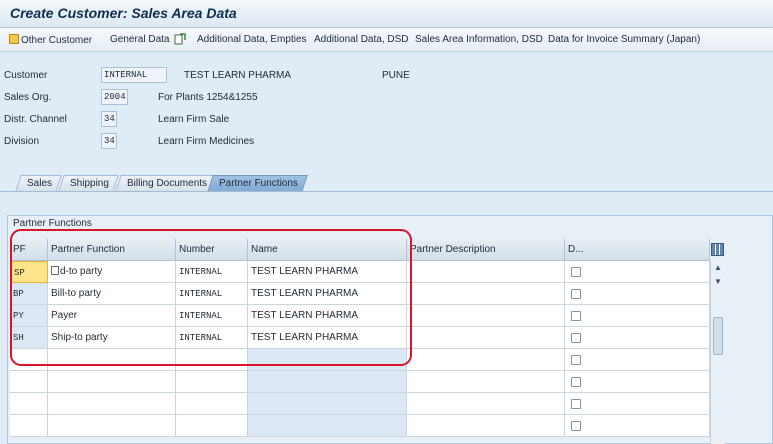  I want to click on scroll-down-icon: ▼, so click(718, 282).